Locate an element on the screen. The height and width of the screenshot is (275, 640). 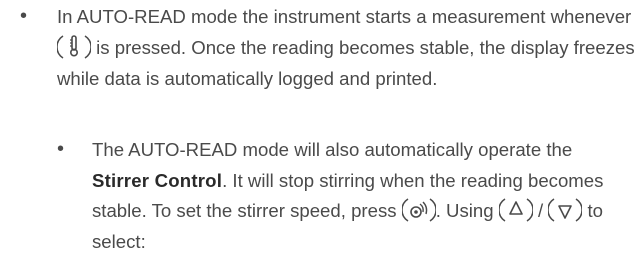
stirrer-key-icon is located at coordinates (418, 210).